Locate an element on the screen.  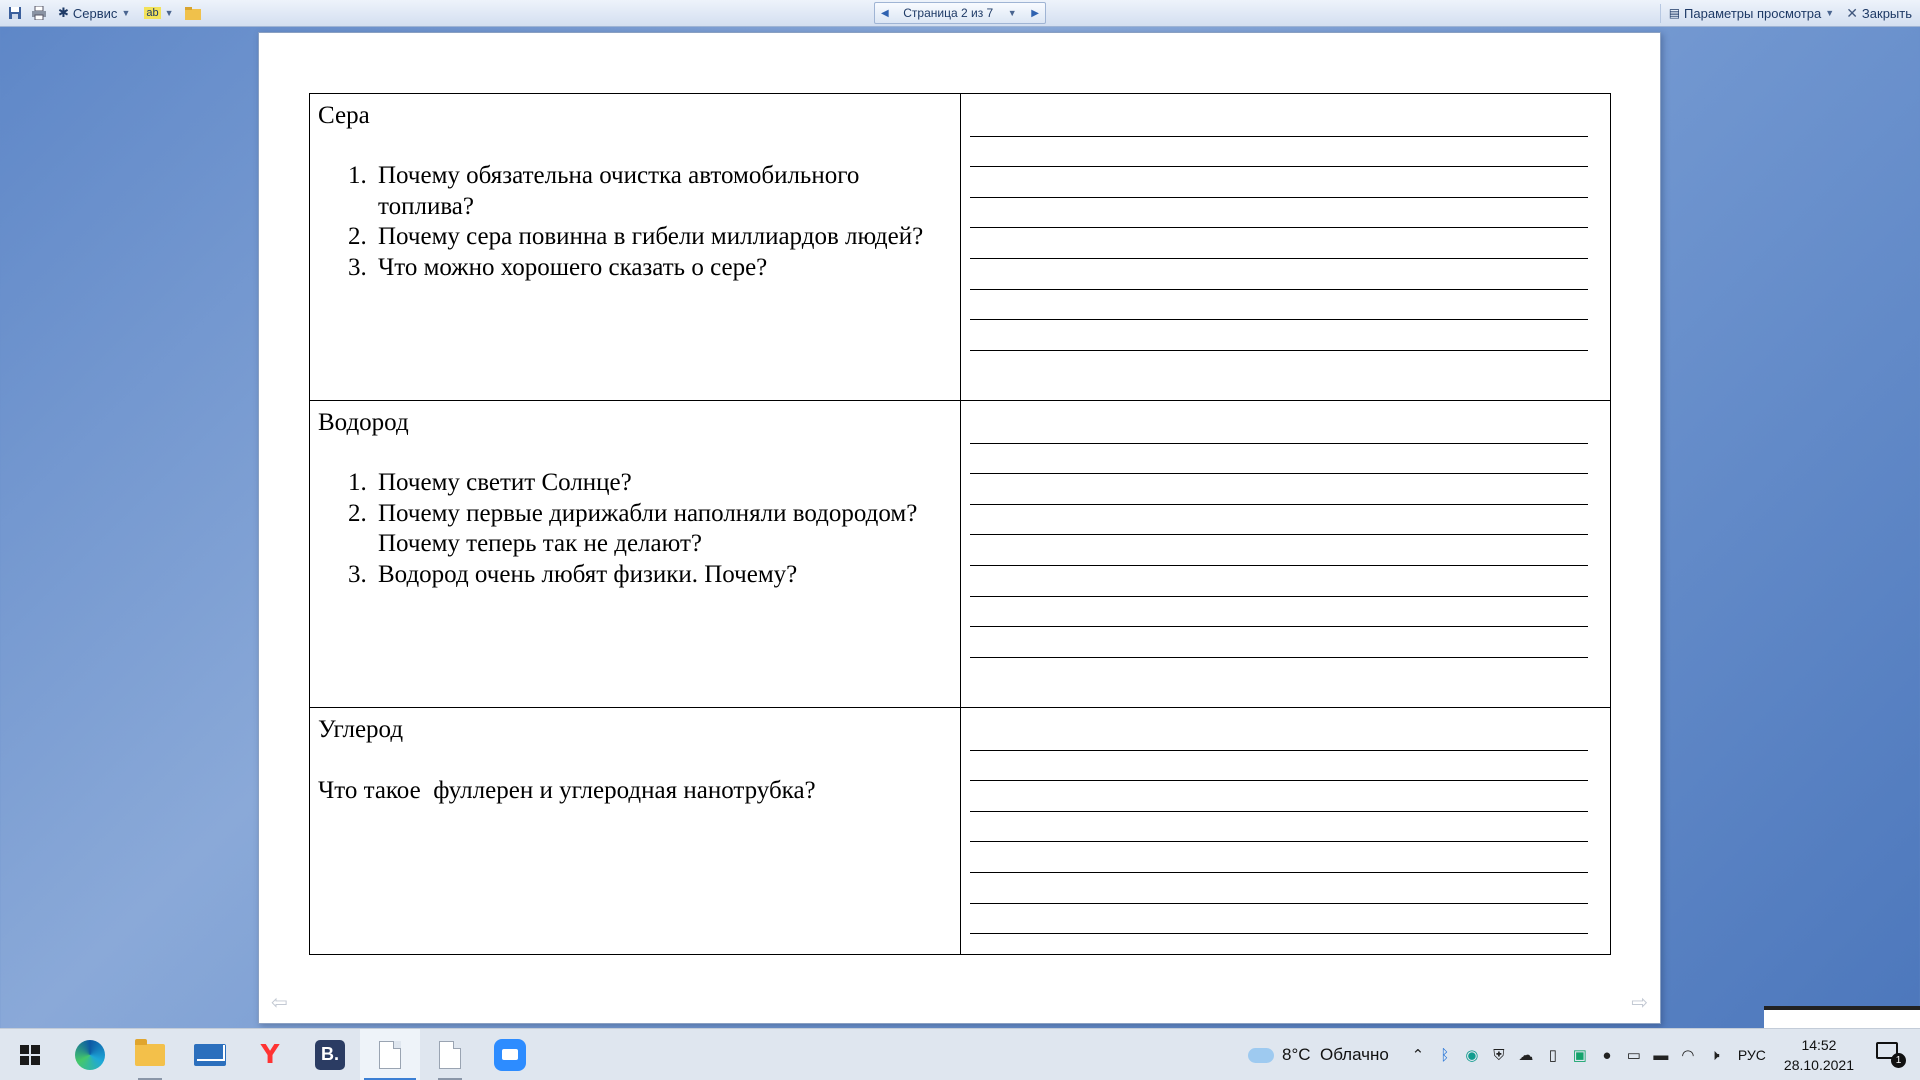
service-label: Сервис is located at coordinates (95, 13).